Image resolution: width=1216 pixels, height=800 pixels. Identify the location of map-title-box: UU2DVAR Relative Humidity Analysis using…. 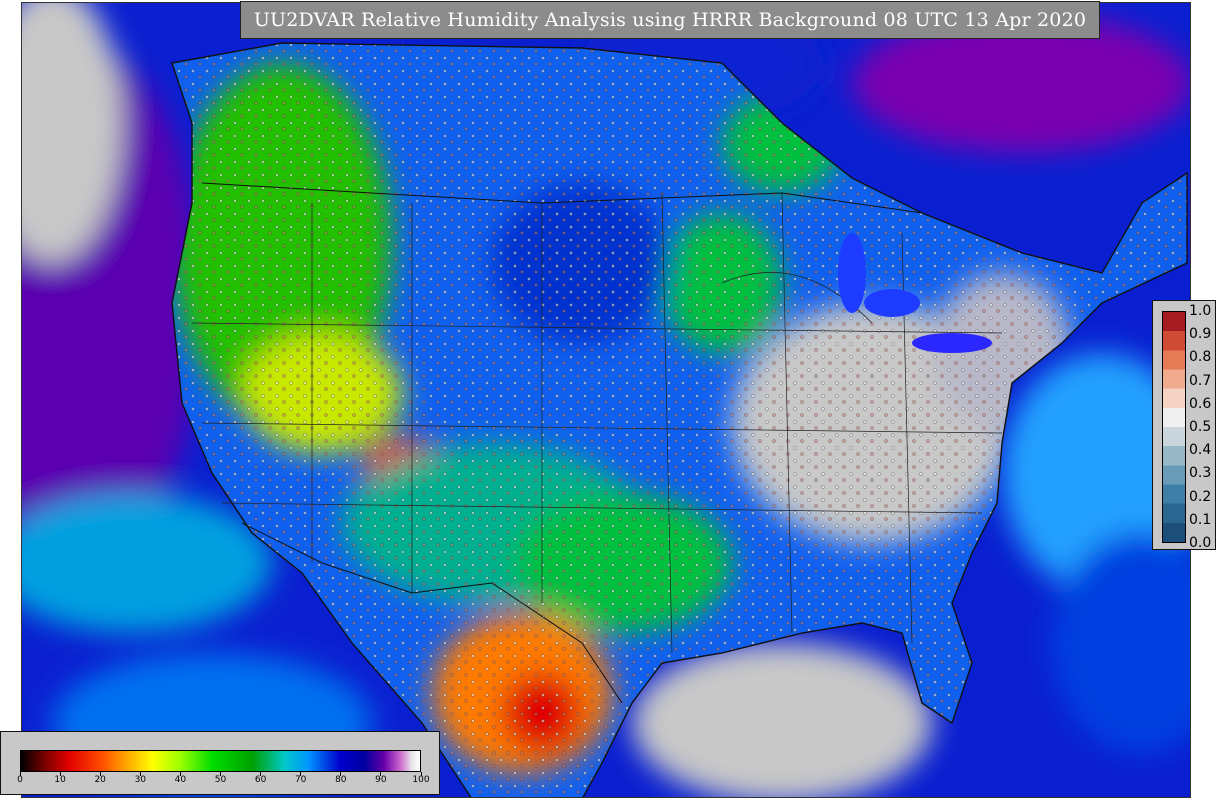
(670, 20).